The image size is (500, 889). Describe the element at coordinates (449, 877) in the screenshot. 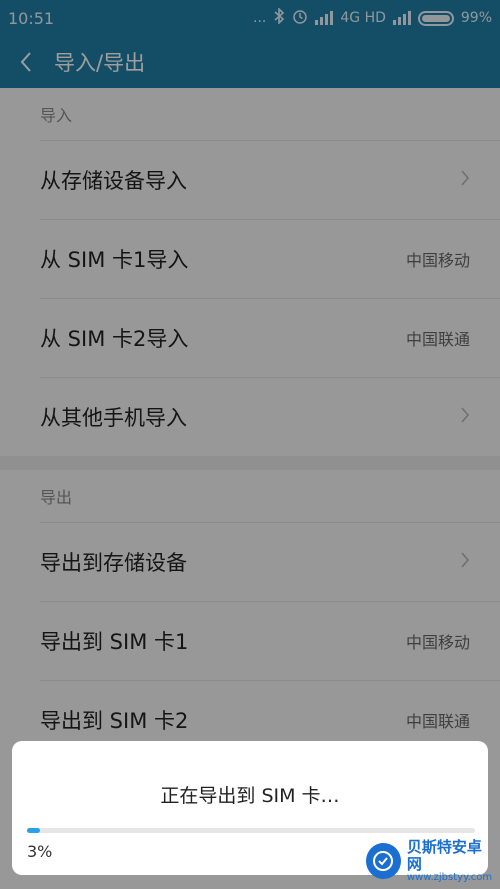

I see `watermark-url: www.zjbstyy.com` at that location.